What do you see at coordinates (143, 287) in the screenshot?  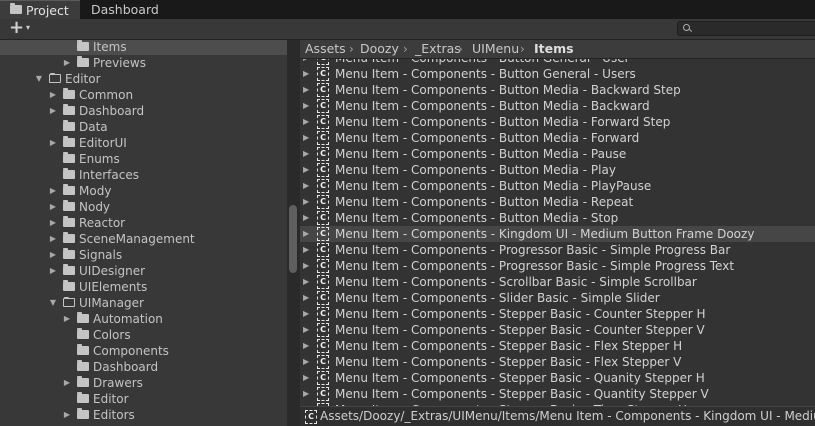 I see `tree-item-uielements: UIElements` at bounding box center [143, 287].